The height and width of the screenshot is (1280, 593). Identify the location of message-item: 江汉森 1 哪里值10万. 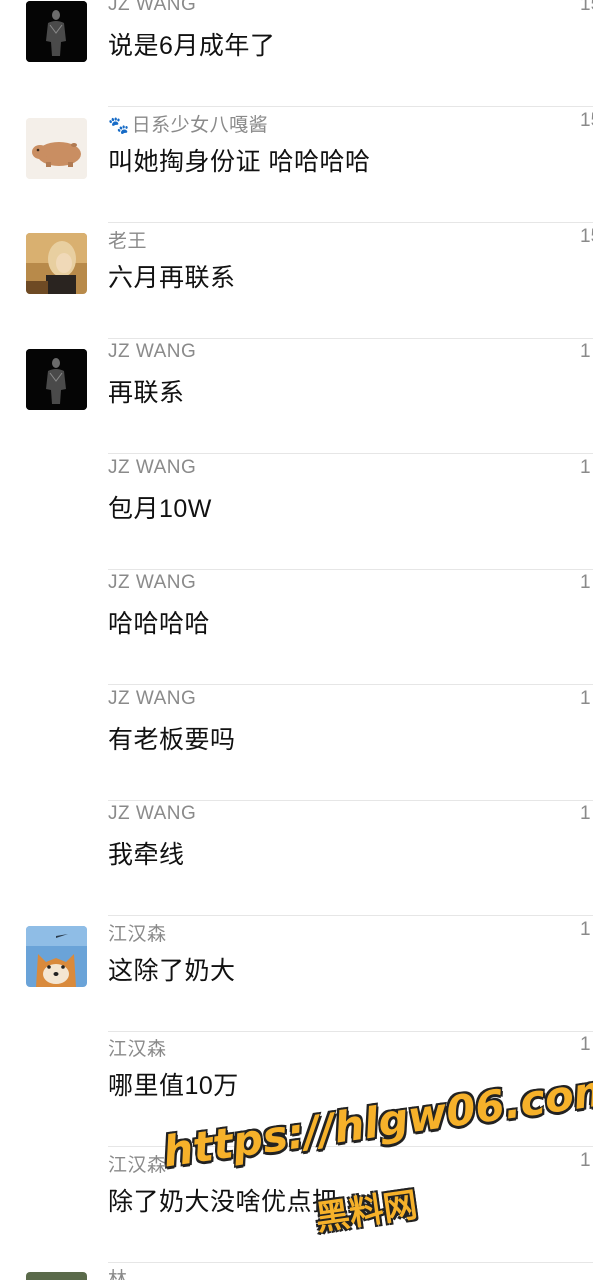
(296, 1089).